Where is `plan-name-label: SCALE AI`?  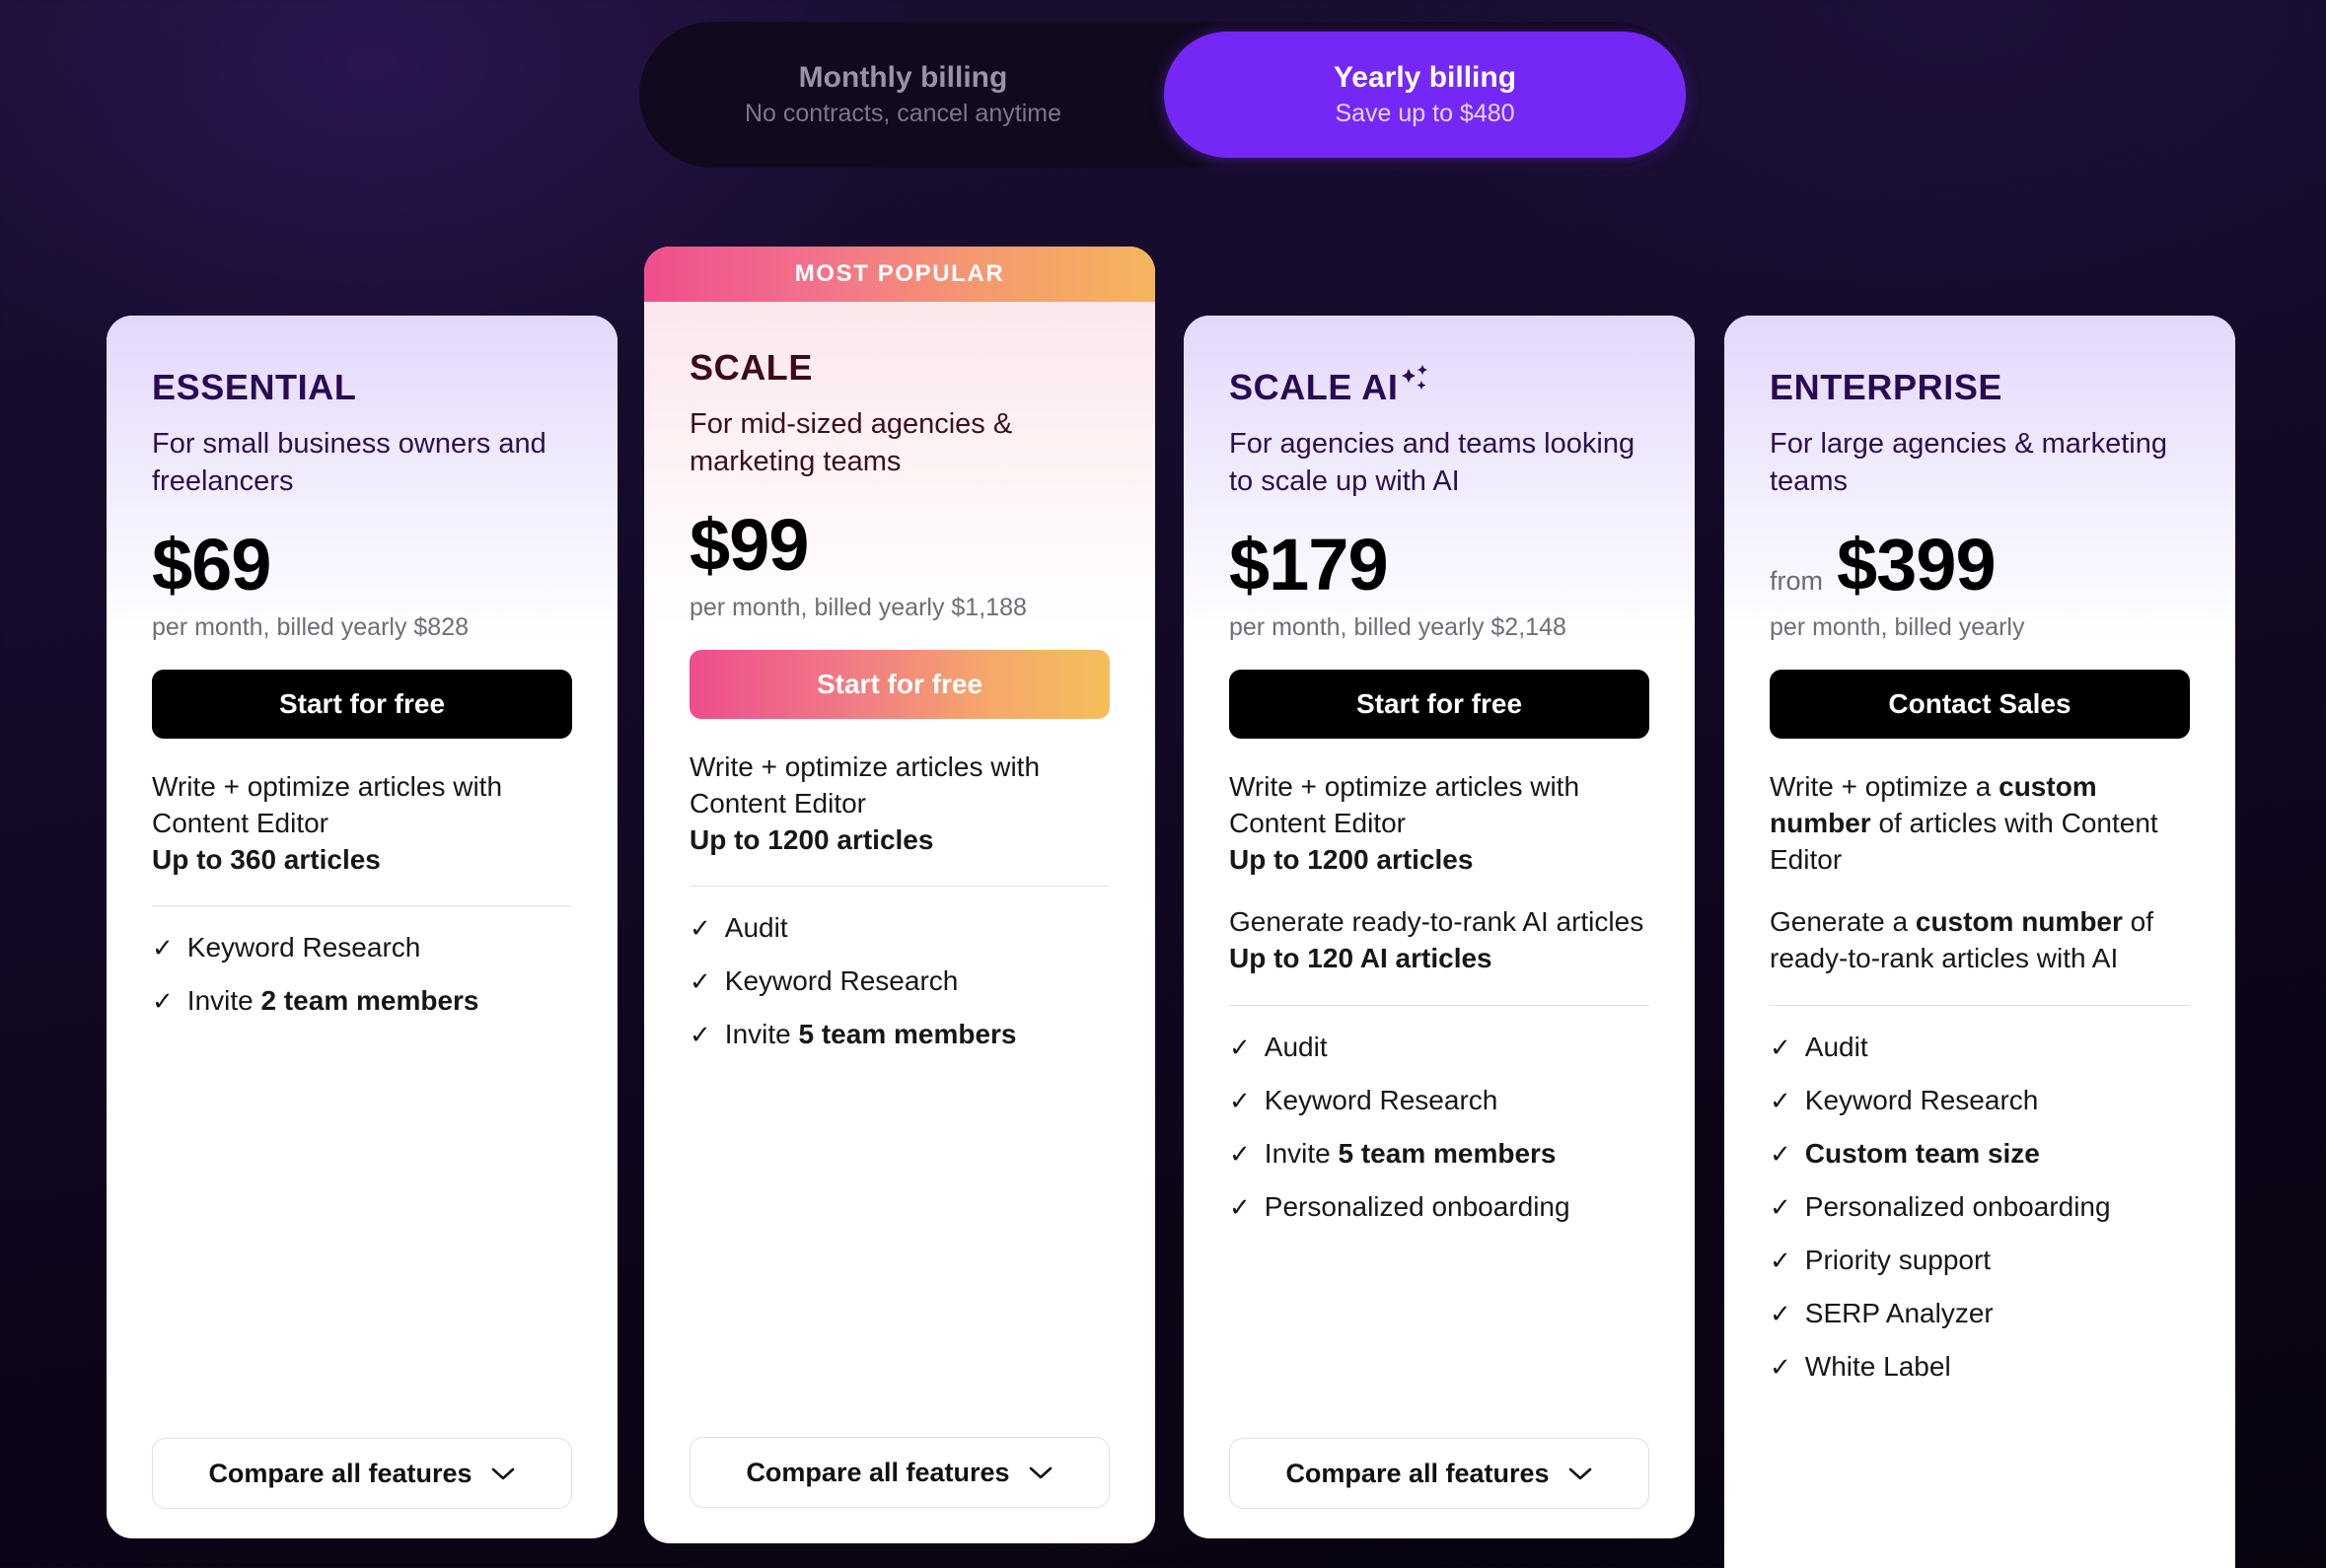
plan-name-label: SCALE AI is located at coordinates (1314, 387).